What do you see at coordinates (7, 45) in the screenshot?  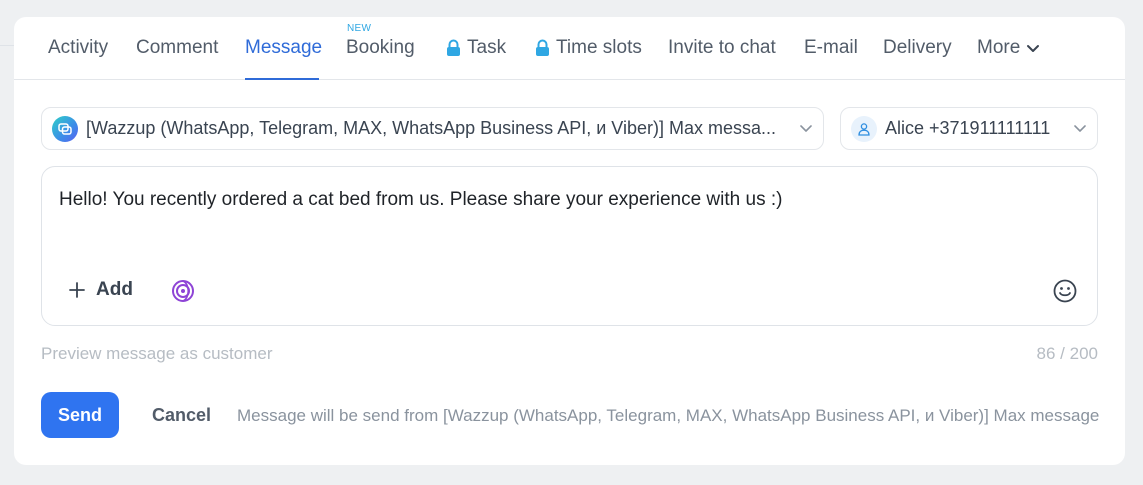 I see `page-divider` at bounding box center [7, 45].